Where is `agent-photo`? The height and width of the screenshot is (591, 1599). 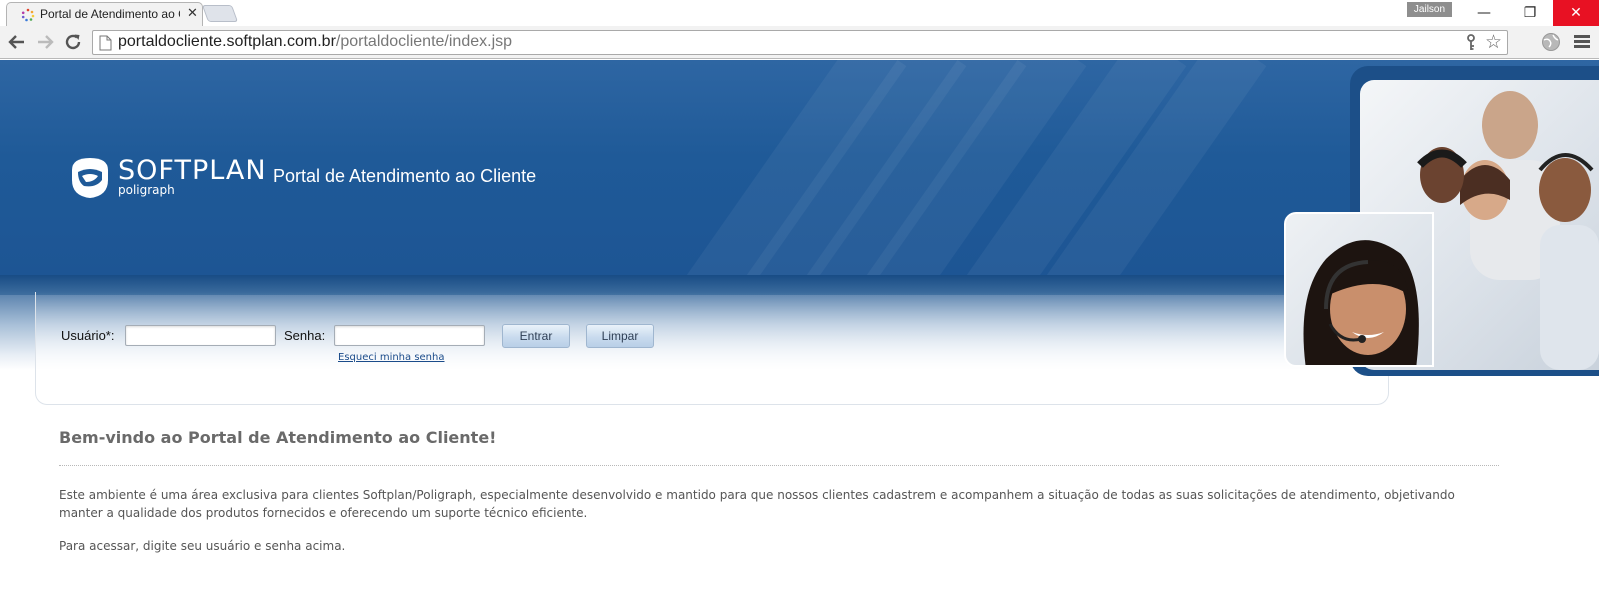 agent-photo is located at coordinates (1359, 289).